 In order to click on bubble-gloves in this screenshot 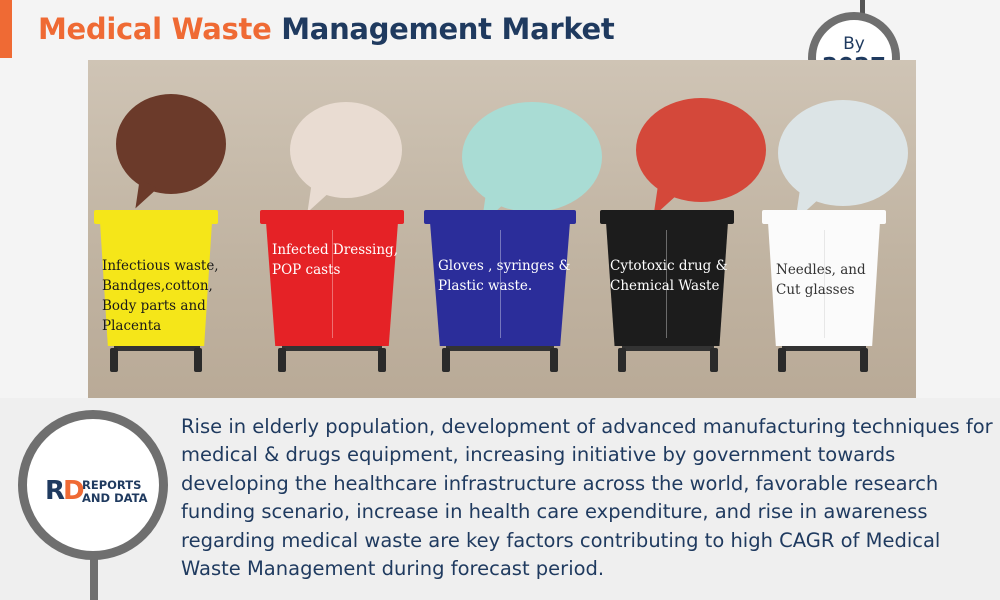, I will do `click(532, 166)`.